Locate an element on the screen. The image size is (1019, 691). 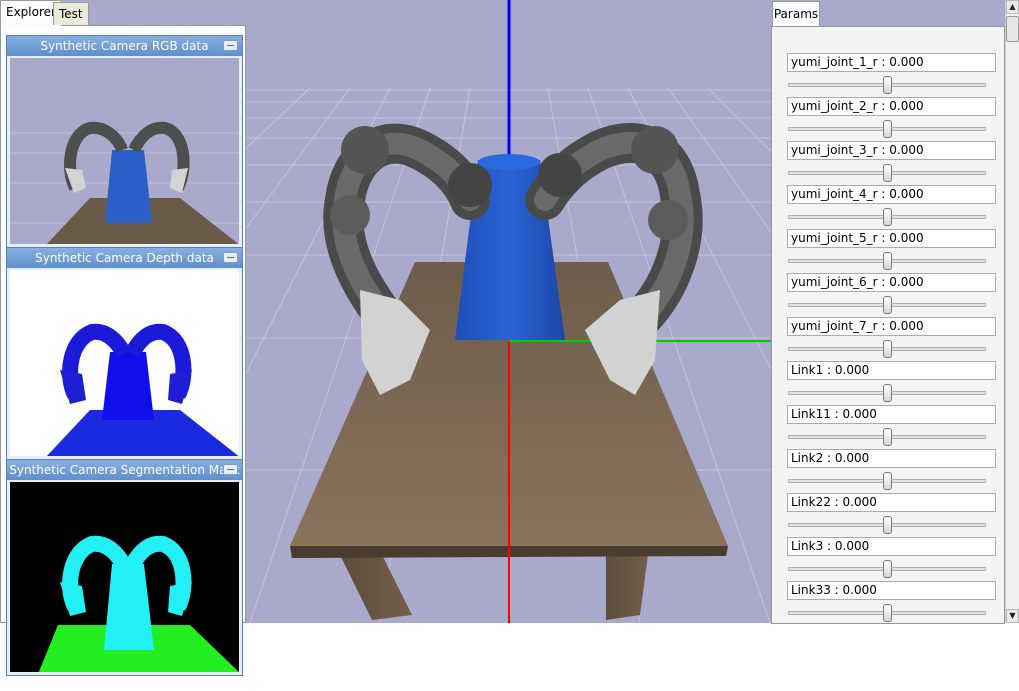
segmentation-camera-window: Synthetic Camera Segmentation Mask is located at coordinates (124, 567).